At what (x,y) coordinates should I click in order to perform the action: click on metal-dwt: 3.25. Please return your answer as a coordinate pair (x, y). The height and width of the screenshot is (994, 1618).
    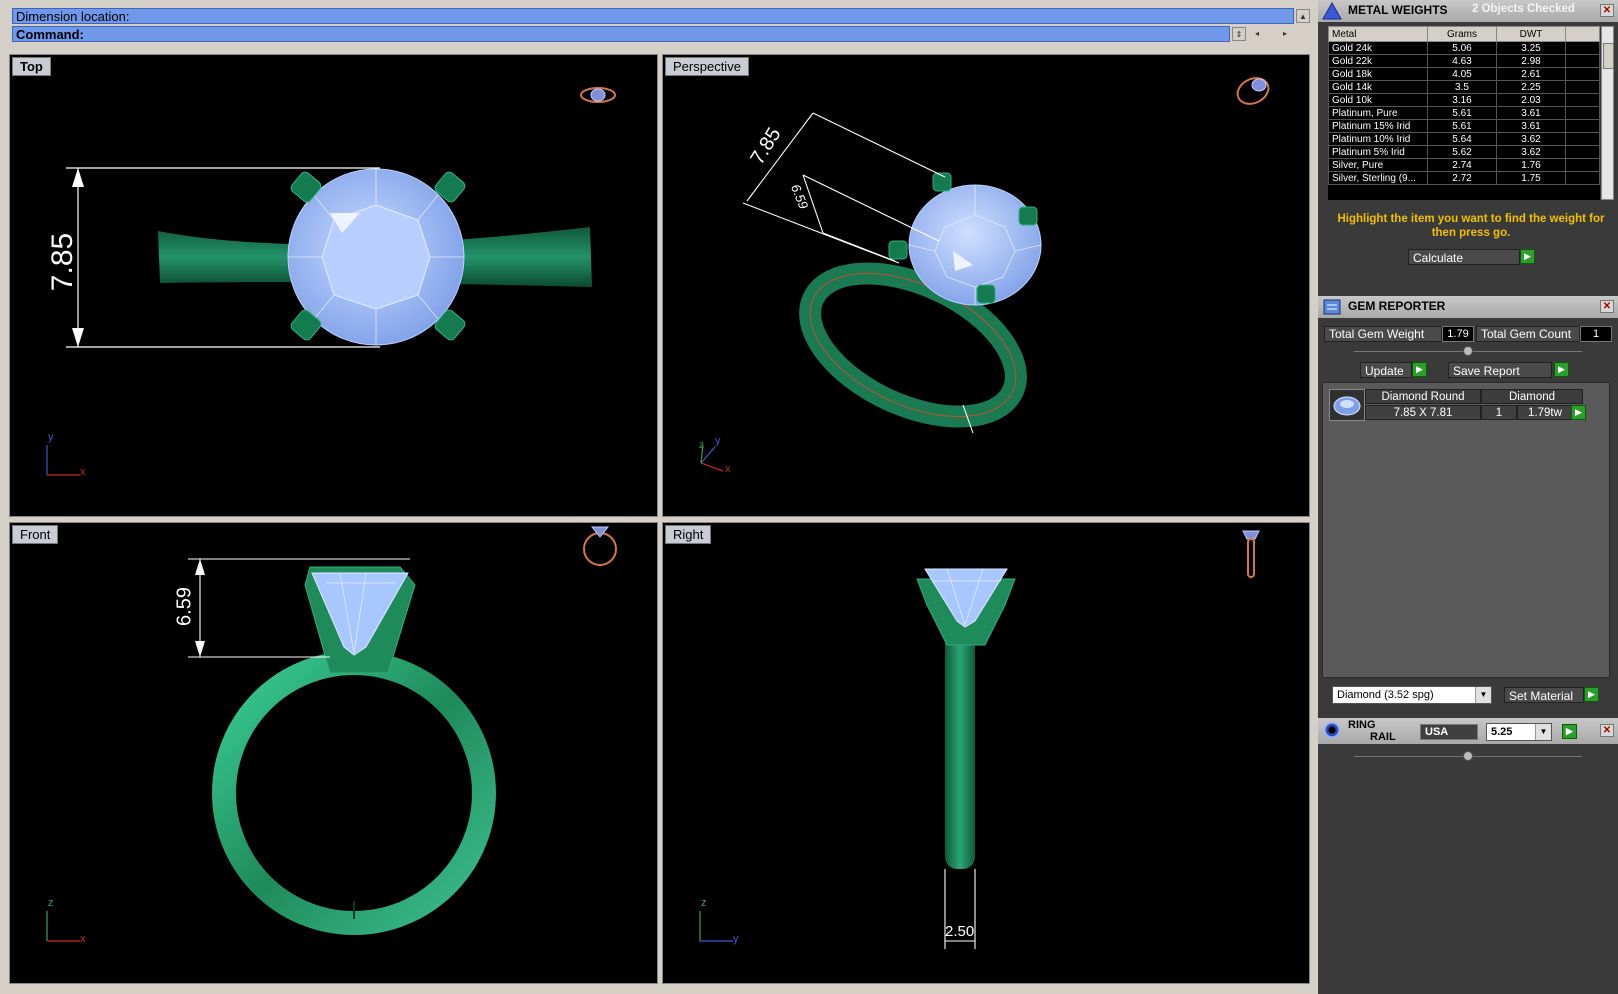
    Looking at the image, I should click on (1531, 48).